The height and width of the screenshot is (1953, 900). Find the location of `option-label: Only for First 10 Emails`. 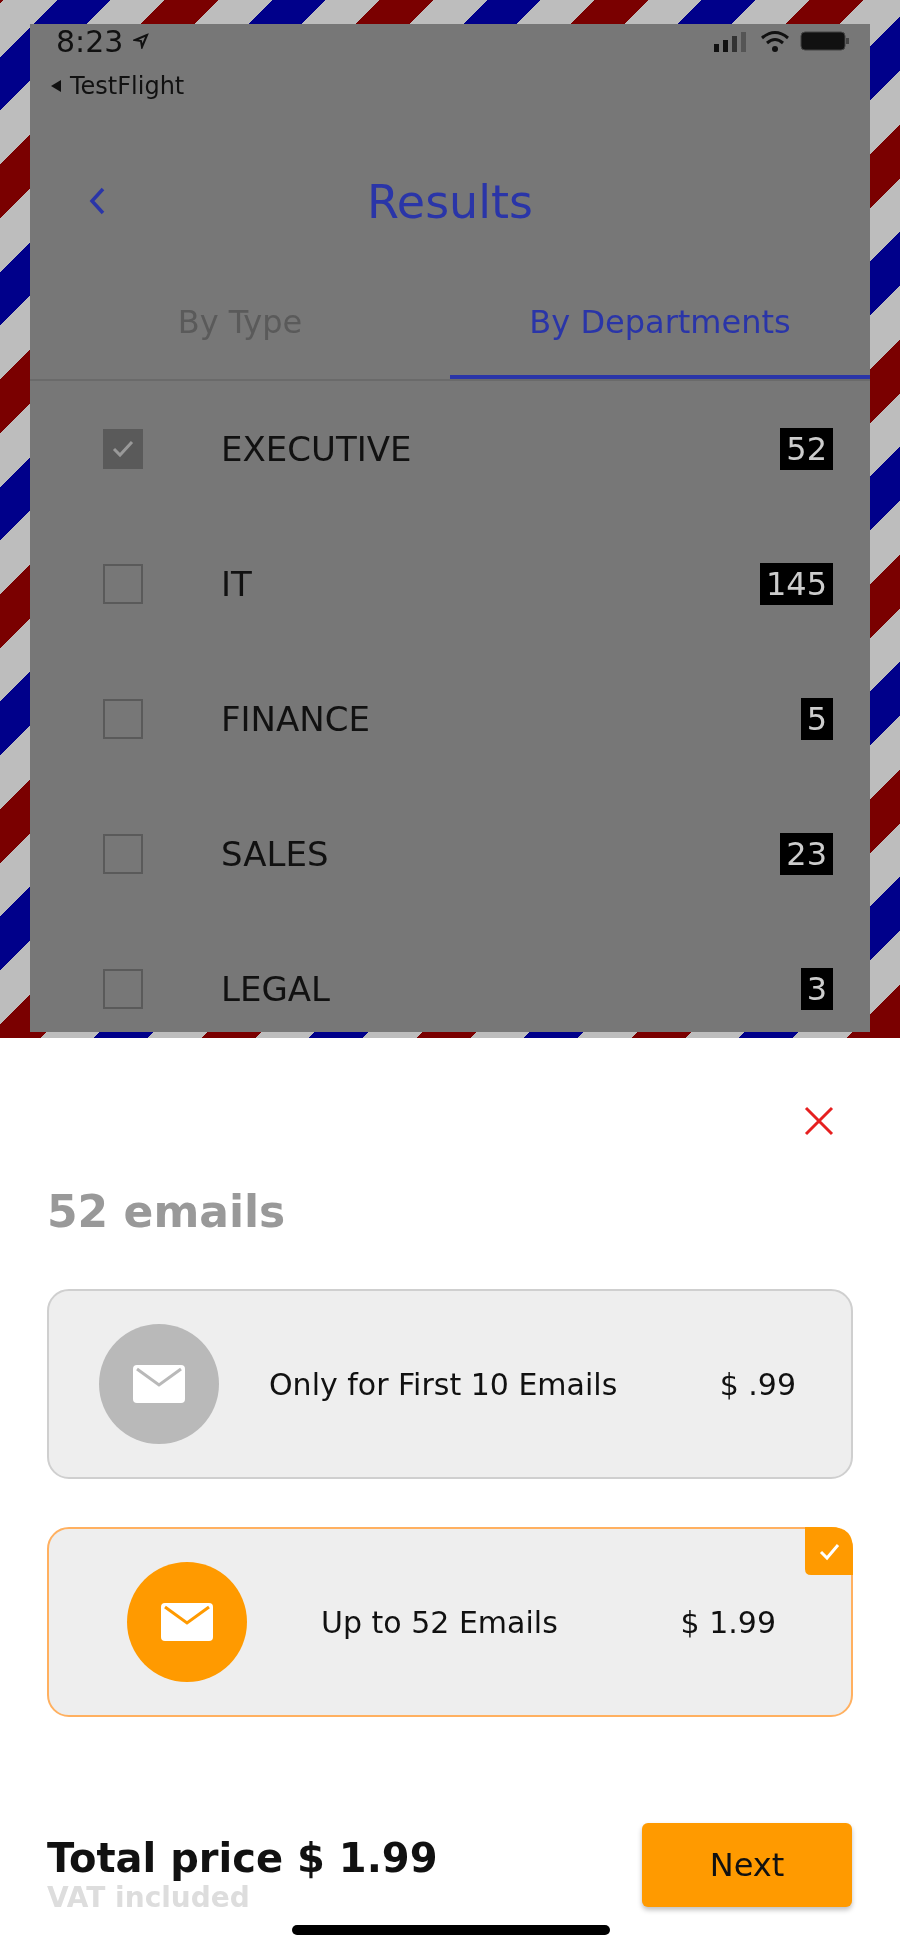

option-label: Only for First 10 Emails is located at coordinates (444, 1384).